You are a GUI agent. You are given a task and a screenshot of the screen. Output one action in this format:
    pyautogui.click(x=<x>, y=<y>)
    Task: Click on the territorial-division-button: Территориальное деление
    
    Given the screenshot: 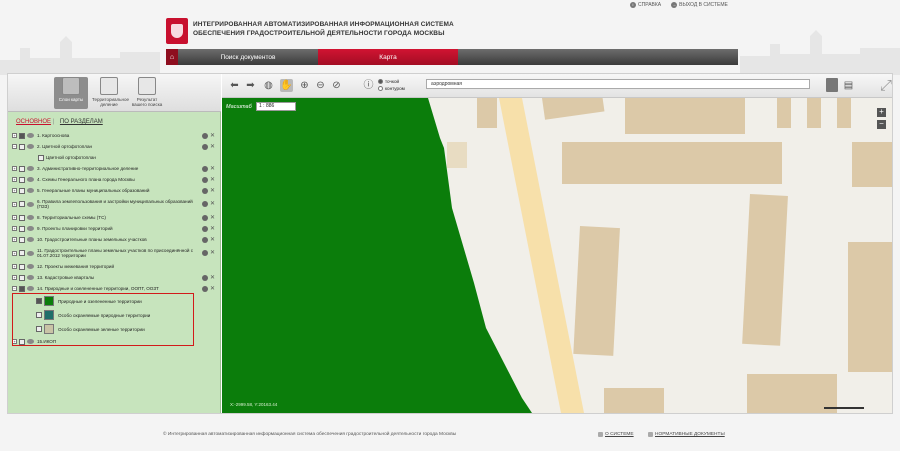 What is the action you would take?
    pyautogui.click(x=110, y=93)
    